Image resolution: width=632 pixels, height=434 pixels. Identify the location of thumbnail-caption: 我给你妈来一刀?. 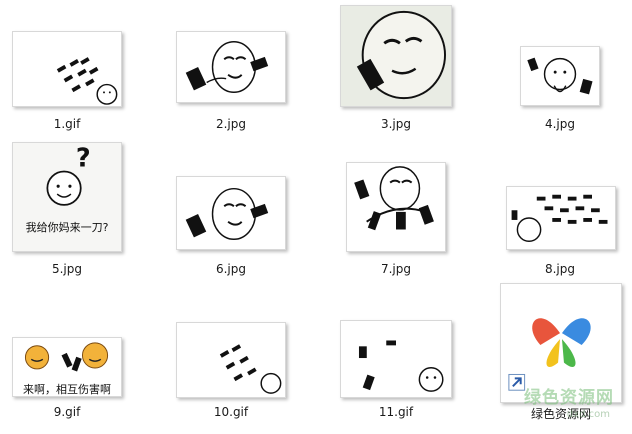
(67, 227).